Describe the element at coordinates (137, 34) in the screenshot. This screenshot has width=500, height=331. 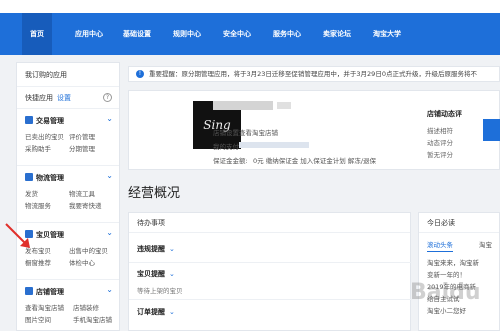
I see `nav-basic-settings: 基础设置` at that location.